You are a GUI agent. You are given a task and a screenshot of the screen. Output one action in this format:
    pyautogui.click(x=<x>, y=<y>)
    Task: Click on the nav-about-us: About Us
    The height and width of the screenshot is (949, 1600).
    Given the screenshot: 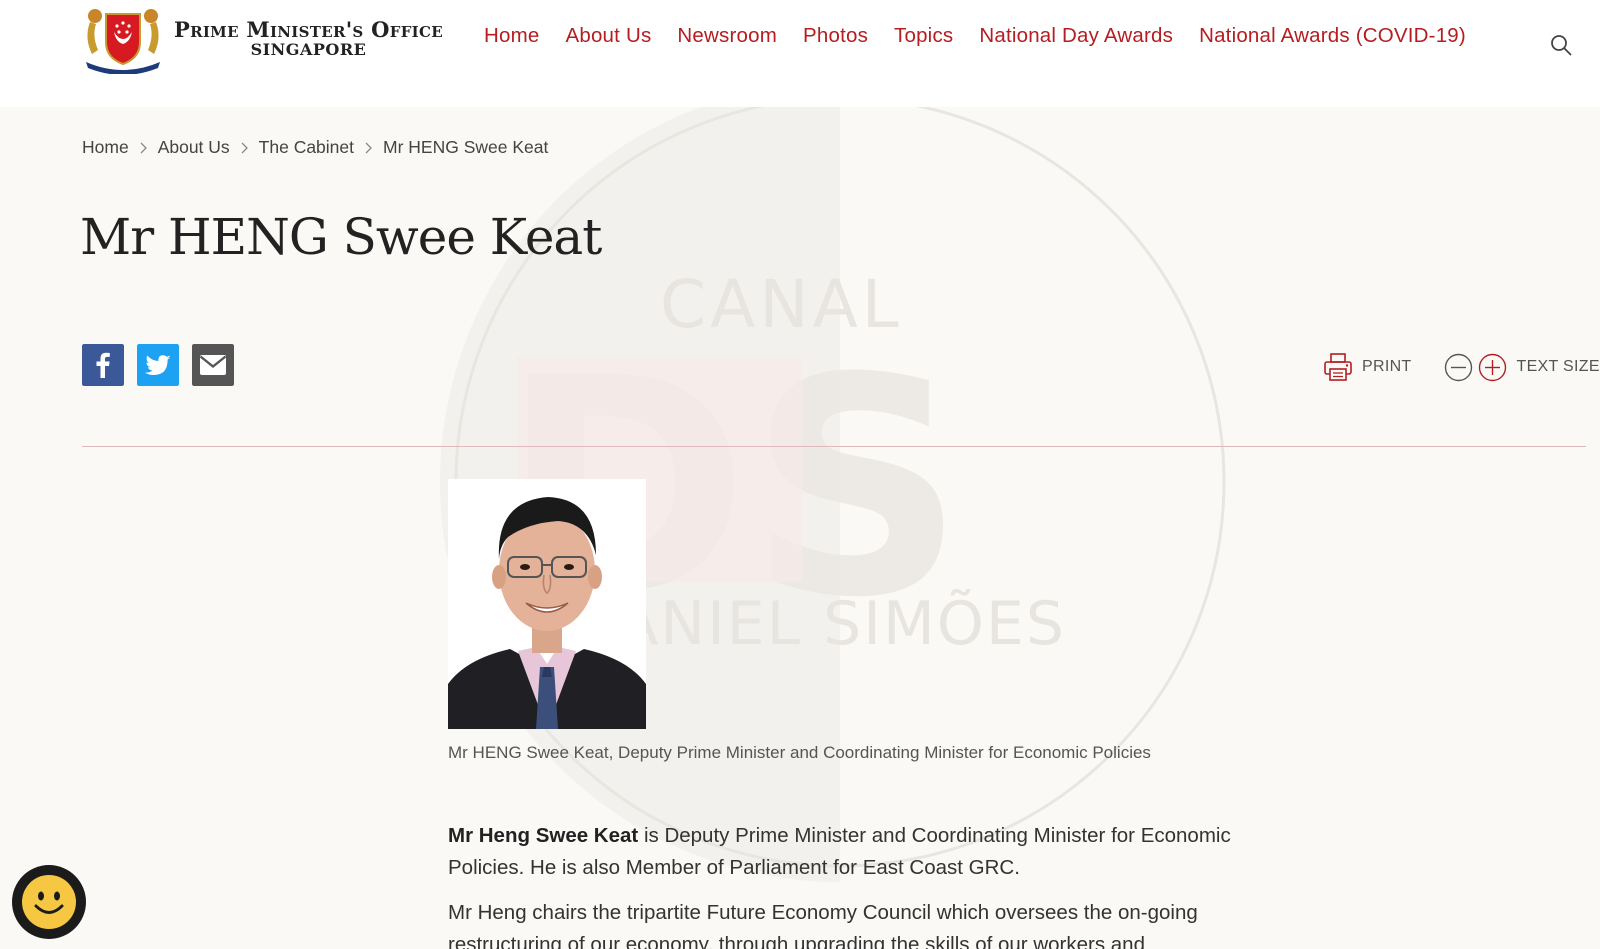 What is the action you would take?
    pyautogui.click(x=608, y=36)
    